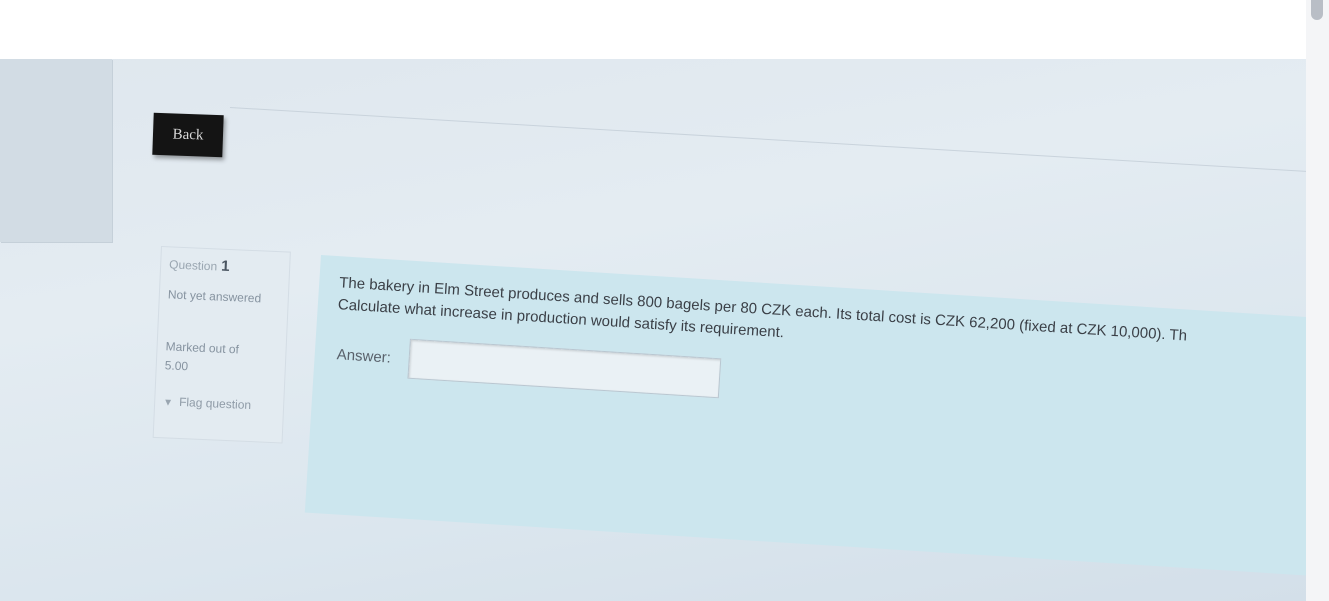 This screenshot has height=601, width=1329. What do you see at coordinates (188, 135) in the screenshot?
I see `back-button: Back` at bounding box center [188, 135].